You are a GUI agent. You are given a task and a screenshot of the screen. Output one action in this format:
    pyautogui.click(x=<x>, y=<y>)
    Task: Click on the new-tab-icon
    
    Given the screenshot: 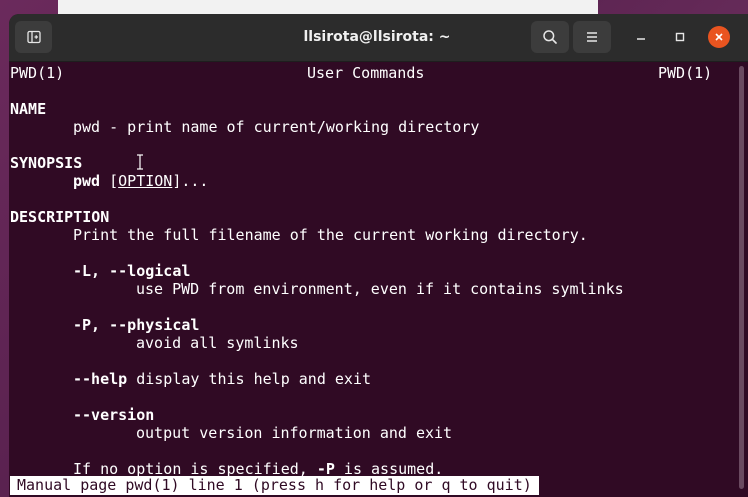 What is the action you would take?
    pyautogui.click(x=33, y=37)
    